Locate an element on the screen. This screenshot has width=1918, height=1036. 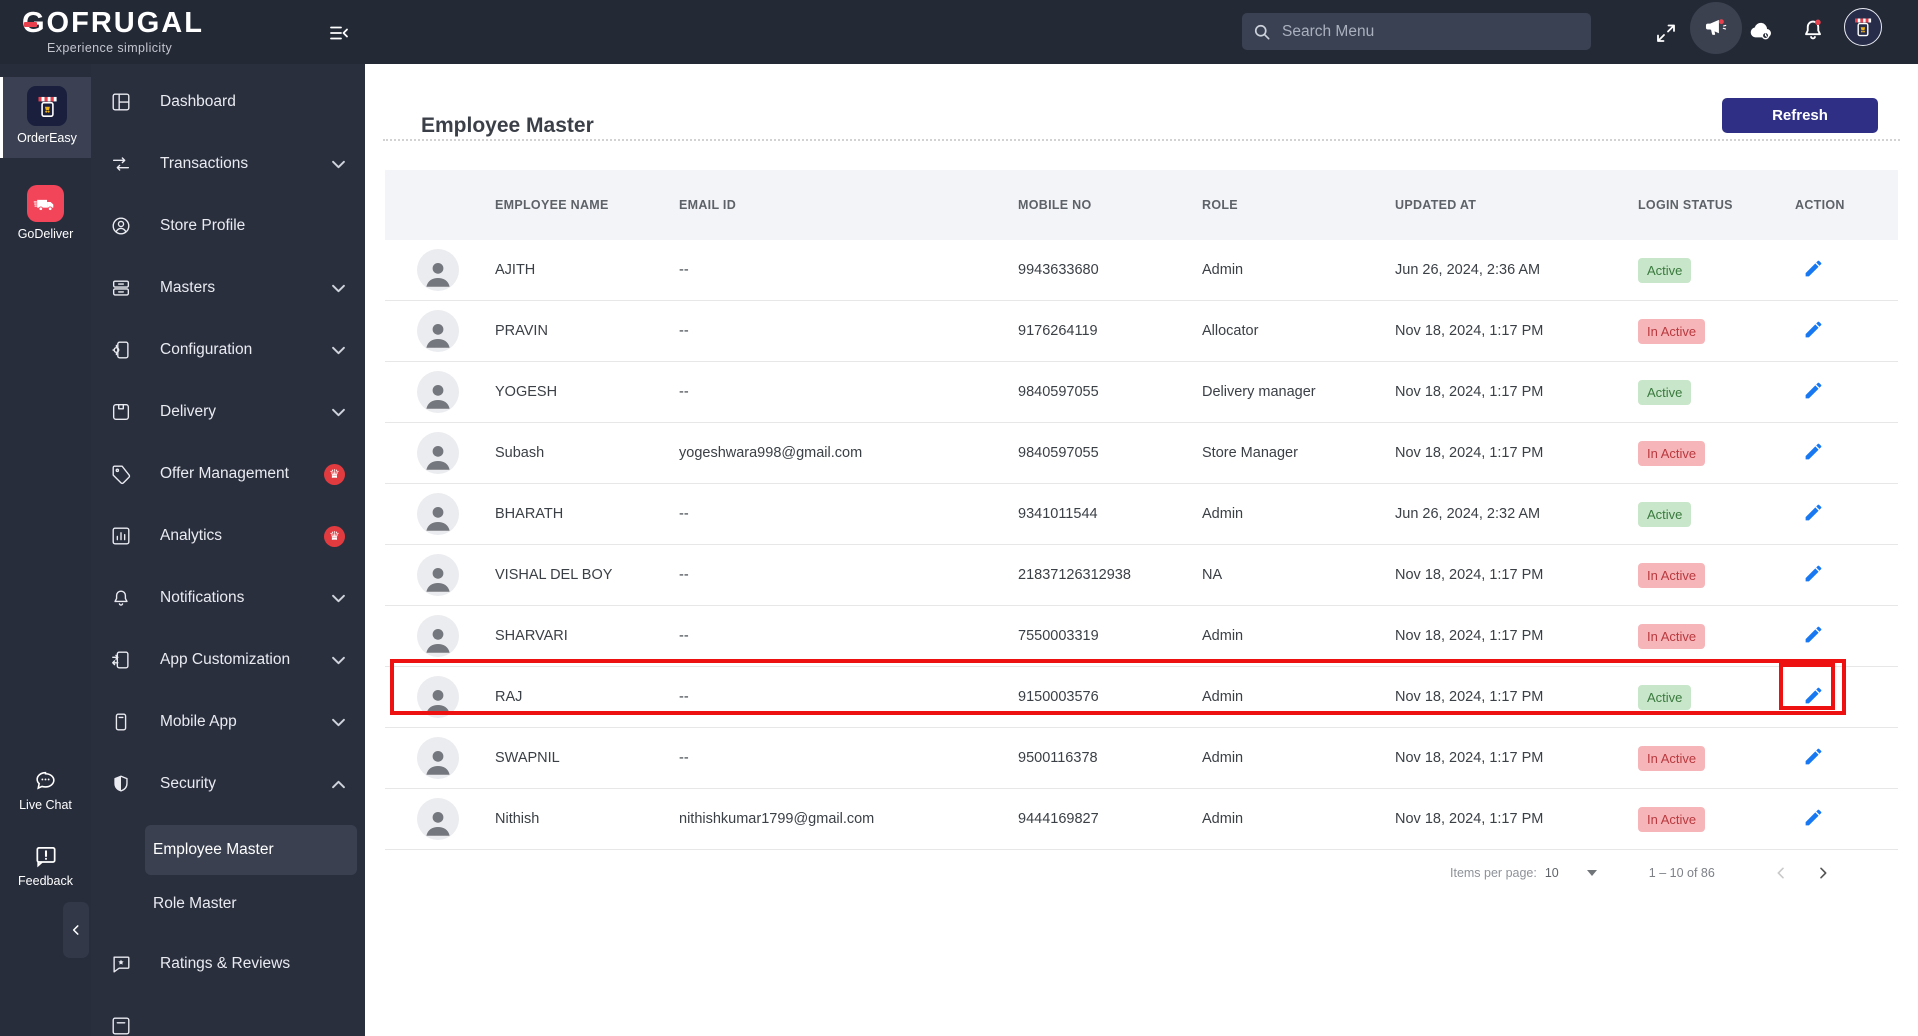
godeliver-truck-icon is located at coordinates (45, 203).